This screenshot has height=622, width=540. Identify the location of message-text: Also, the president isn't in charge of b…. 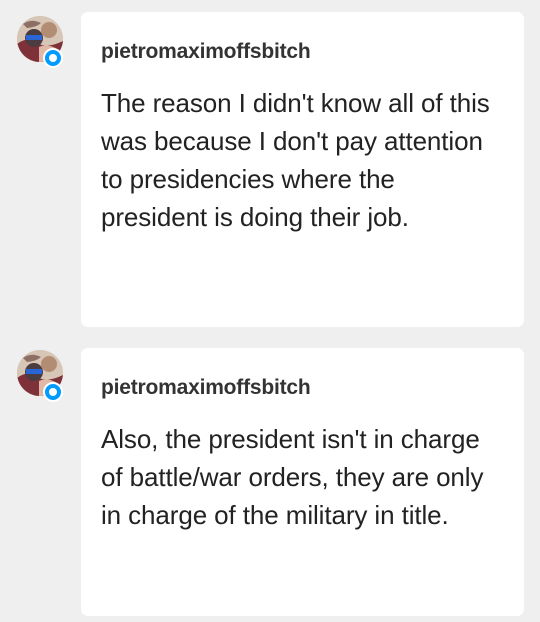
(292, 477).